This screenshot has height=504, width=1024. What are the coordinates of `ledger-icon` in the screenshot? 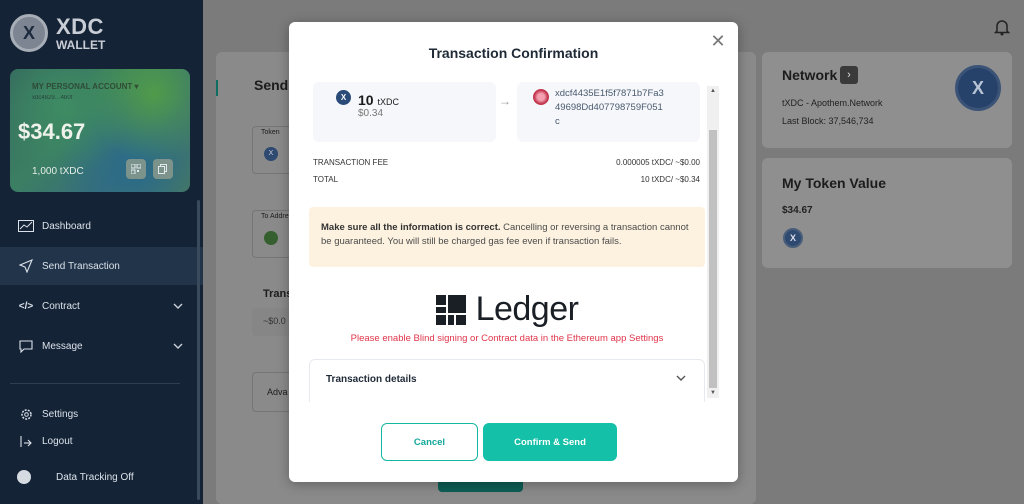 It's located at (450, 309).